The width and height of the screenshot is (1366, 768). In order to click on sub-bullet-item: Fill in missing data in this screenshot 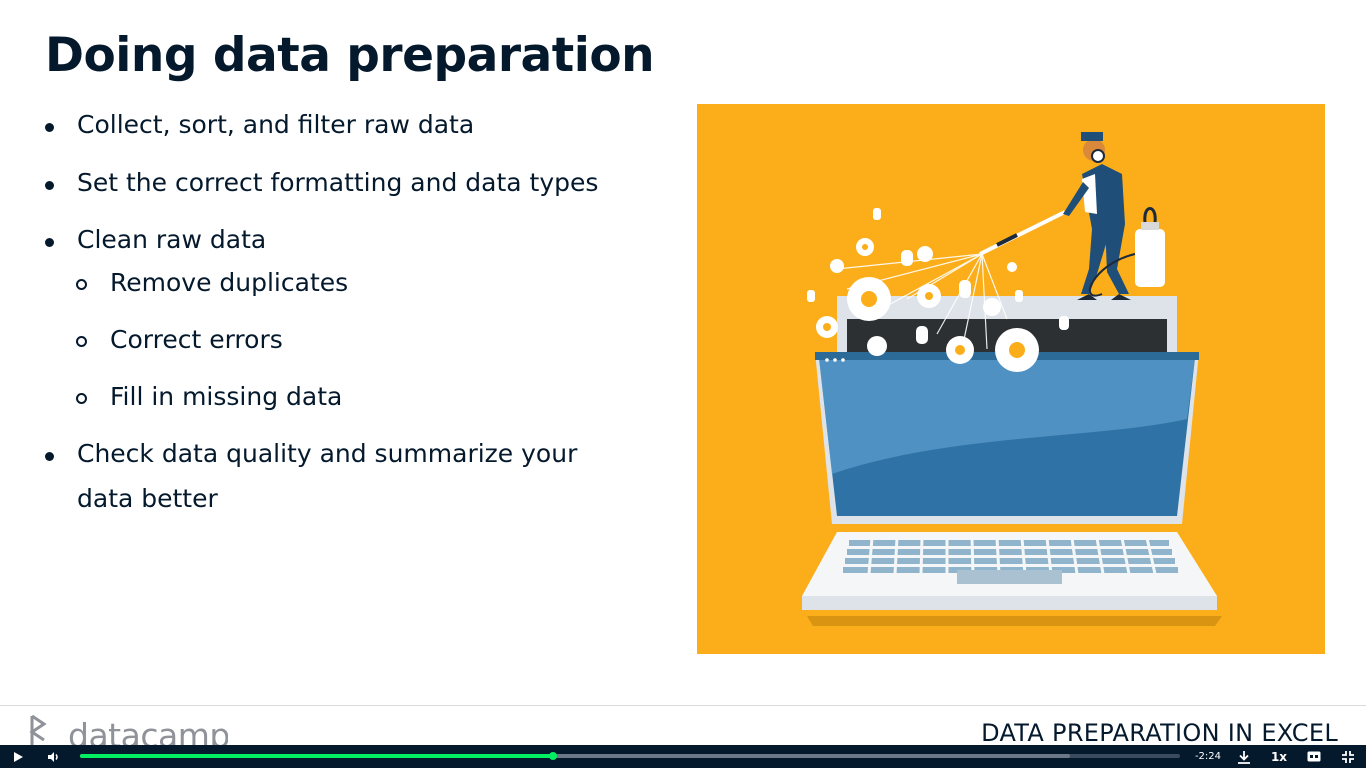, I will do `click(226, 396)`.